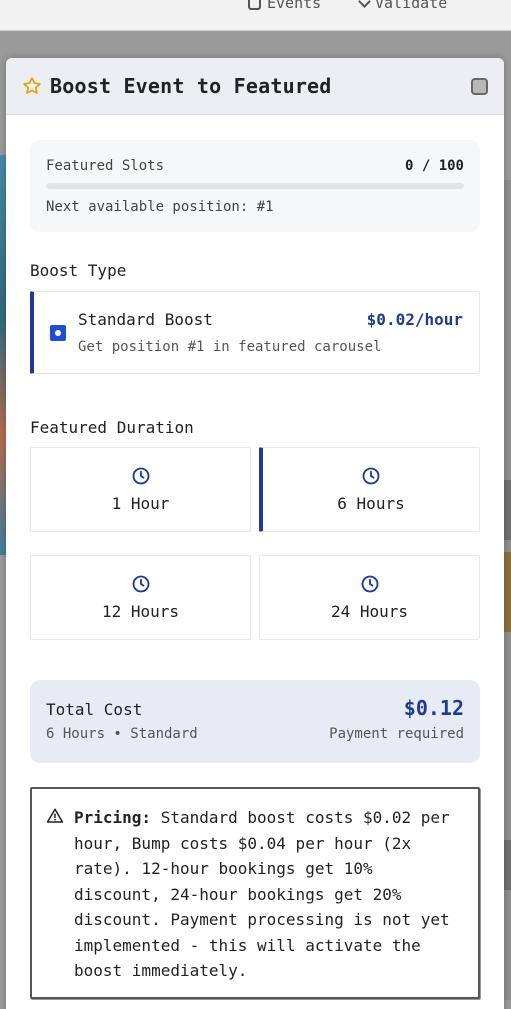 The image size is (511, 1009). What do you see at coordinates (78, 270) in the screenshot?
I see `boost-type-heading: Boost Type` at bounding box center [78, 270].